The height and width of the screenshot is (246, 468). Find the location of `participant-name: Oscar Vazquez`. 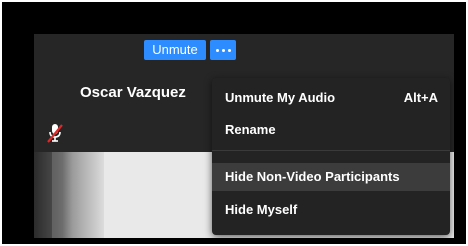

participant-name: Oscar Vazquez is located at coordinates (133, 92).